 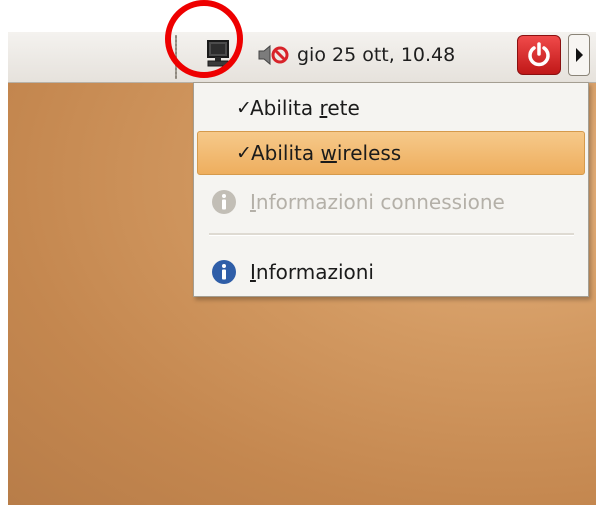 I want to click on menu-item-label: Abilita rete, so click(x=305, y=108).